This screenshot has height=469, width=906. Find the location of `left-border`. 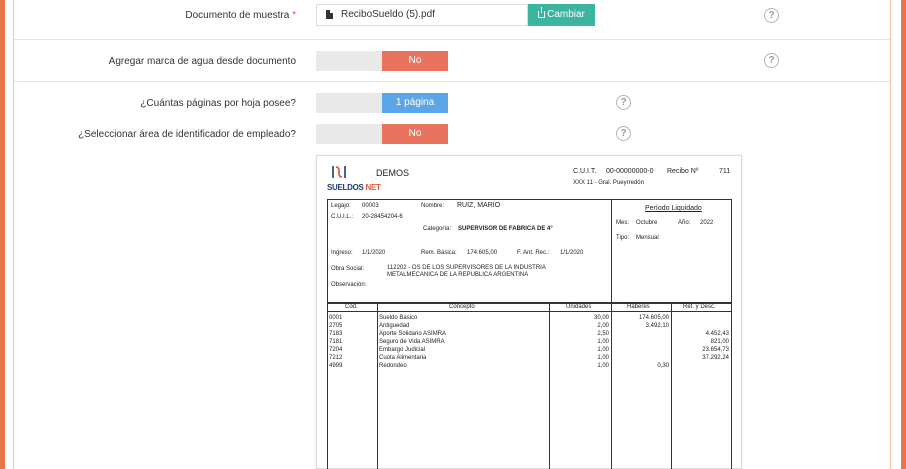

left-border is located at coordinates (2, 234).